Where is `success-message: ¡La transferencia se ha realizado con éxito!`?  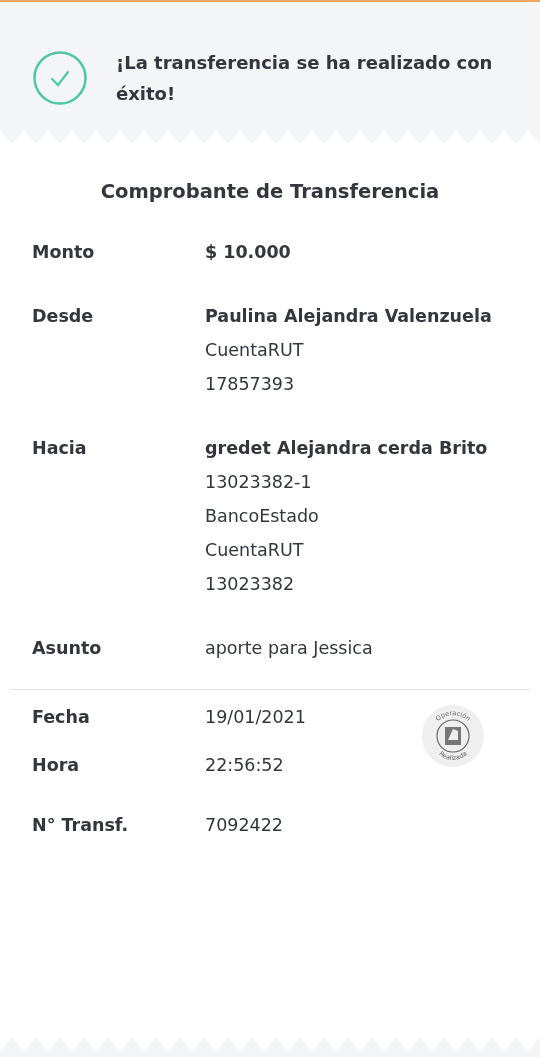
success-message: ¡La transferencia se ha realizado con éxito! is located at coordinates (305, 78).